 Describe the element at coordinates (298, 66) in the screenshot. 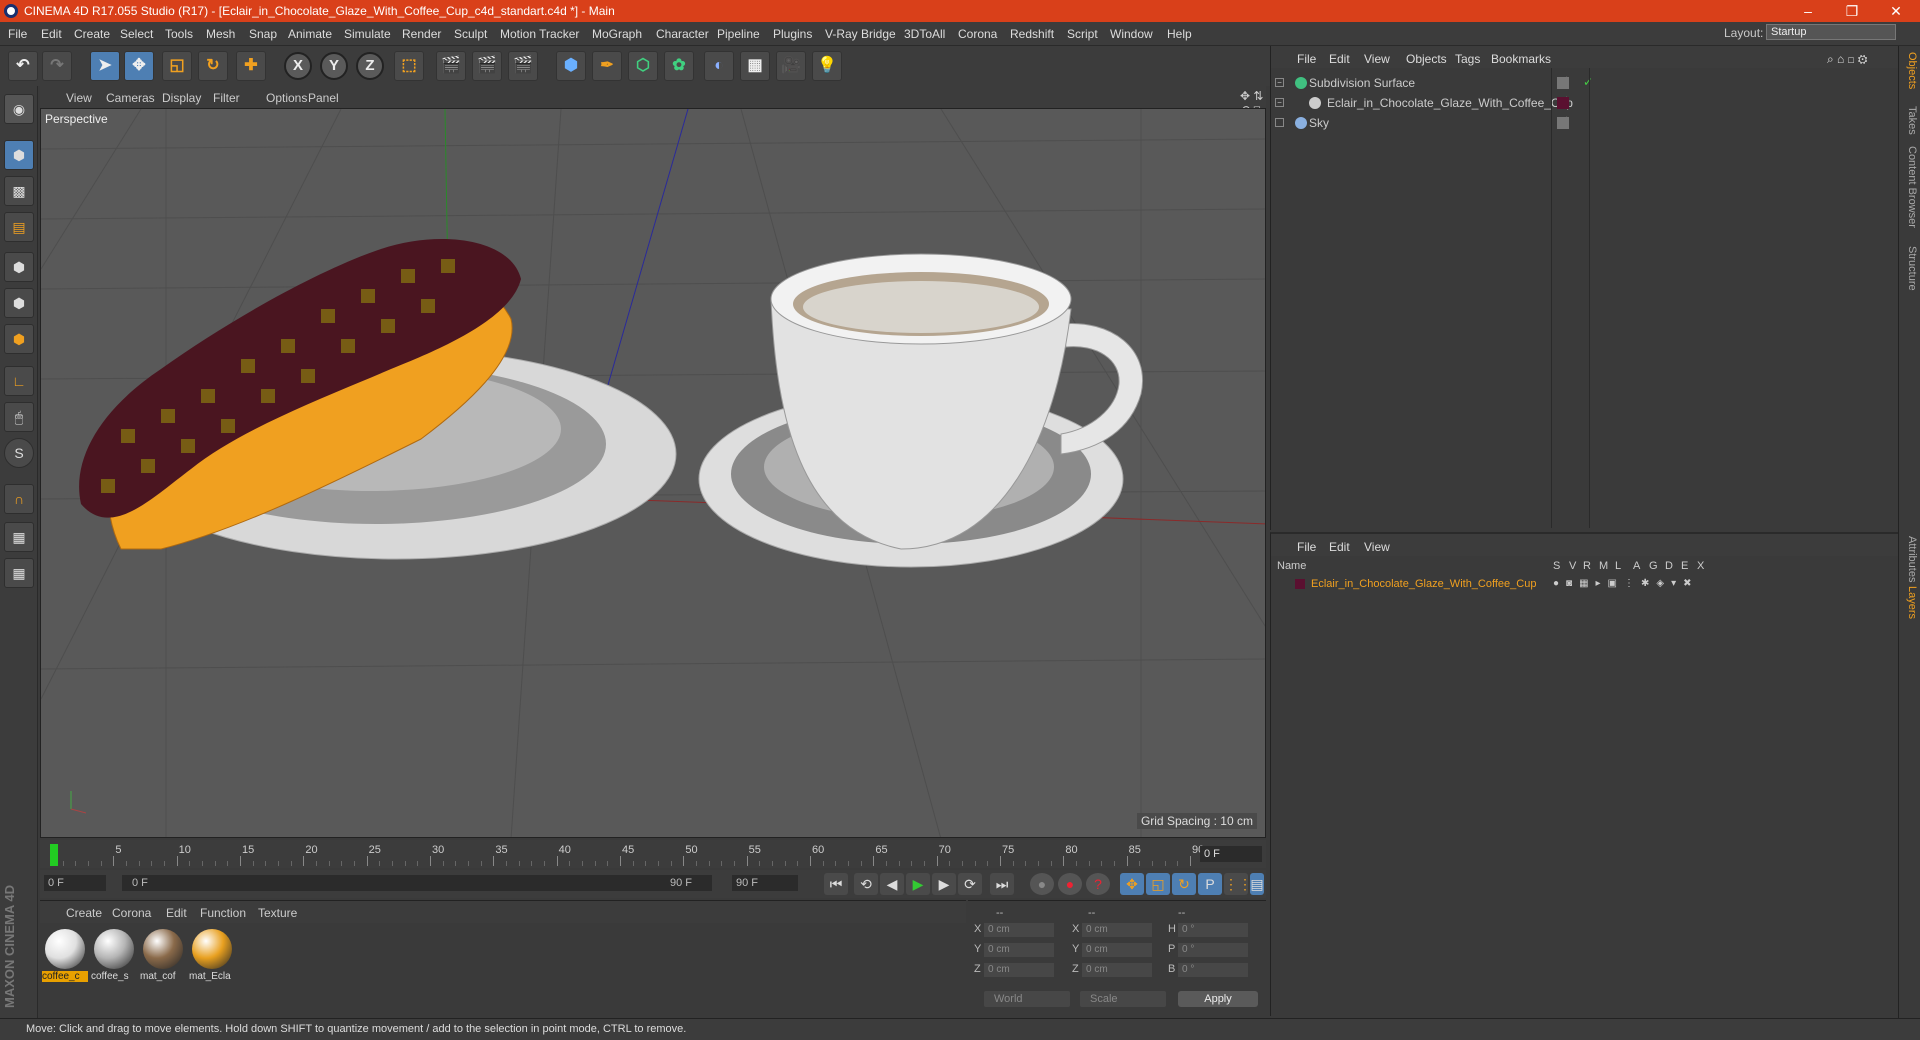

I see `x-axis-lock-button: X` at that location.